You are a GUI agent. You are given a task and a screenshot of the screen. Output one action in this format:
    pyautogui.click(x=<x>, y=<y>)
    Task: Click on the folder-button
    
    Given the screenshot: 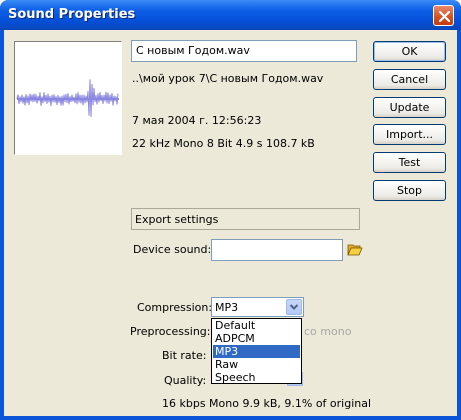 What is the action you would take?
    pyautogui.click(x=355, y=250)
    